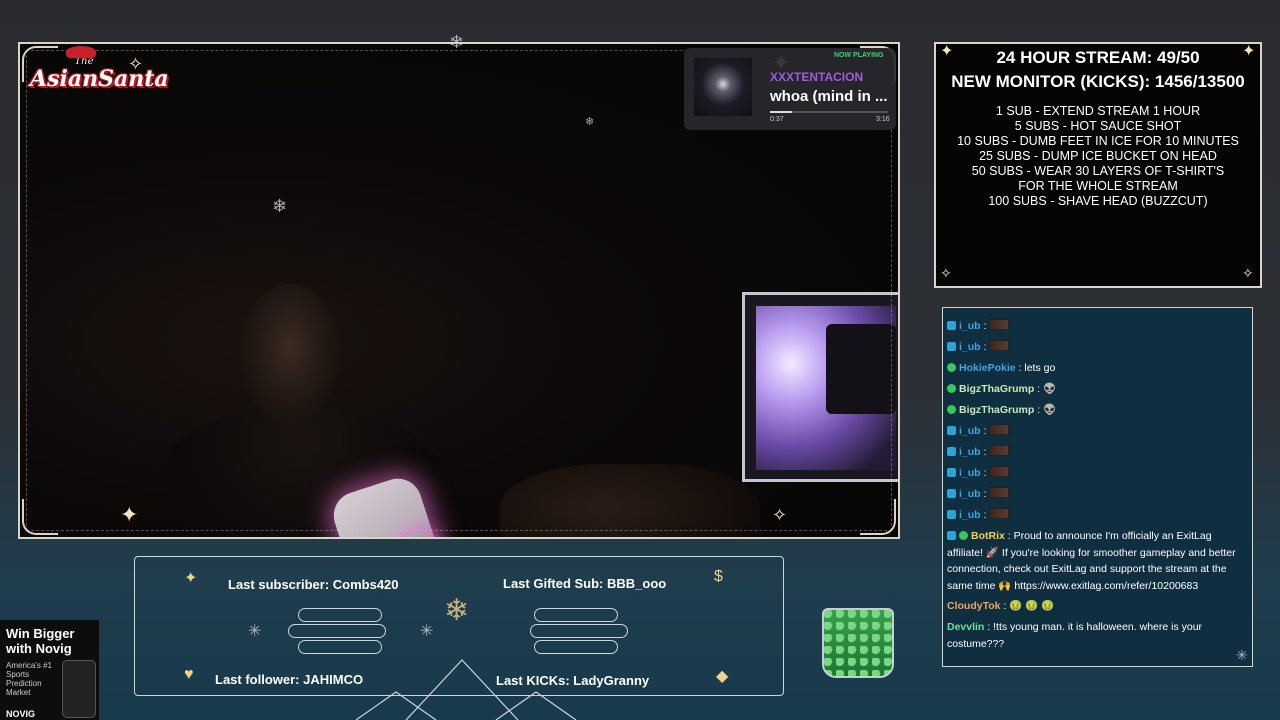  What do you see at coordinates (951, 535) in the screenshot?
I see `bot-badge-icon` at bounding box center [951, 535].